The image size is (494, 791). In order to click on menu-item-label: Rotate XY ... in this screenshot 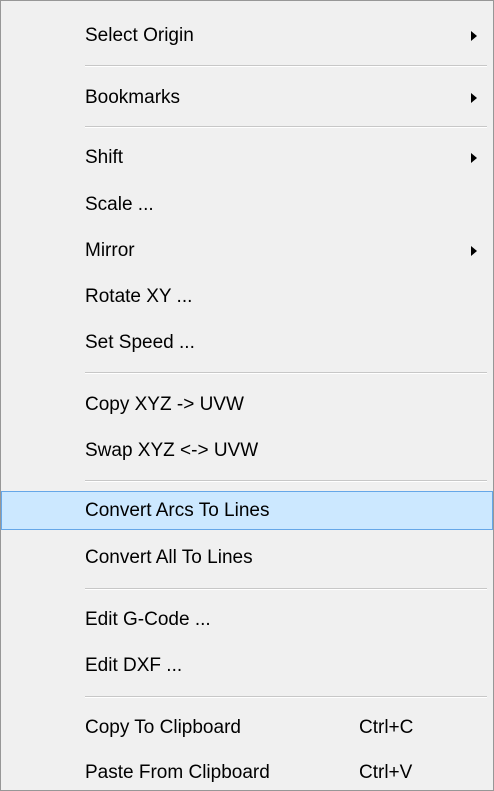, I will do `click(139, 296)`.